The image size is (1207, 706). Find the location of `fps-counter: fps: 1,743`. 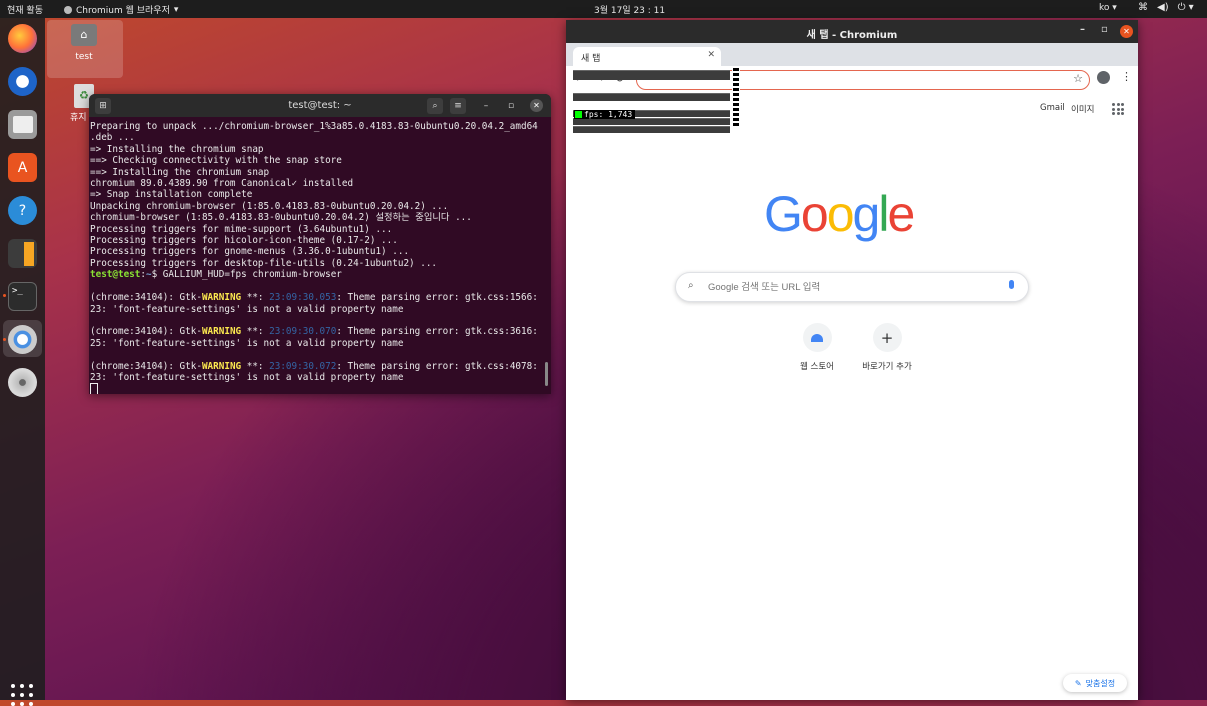

fps-counter: fps: 1,743 is located at coordinates (605, 114).